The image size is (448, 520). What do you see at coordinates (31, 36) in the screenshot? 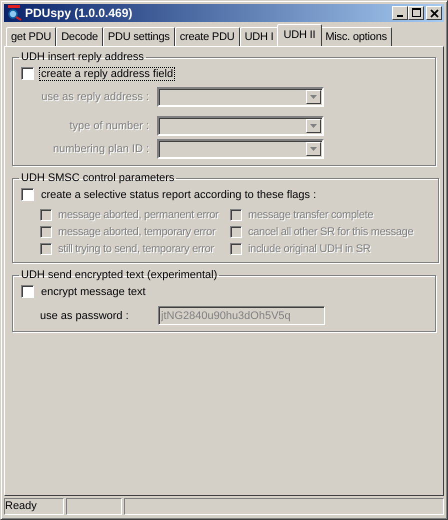
I see `tab: get PDU` at bounding box center [31, 36].